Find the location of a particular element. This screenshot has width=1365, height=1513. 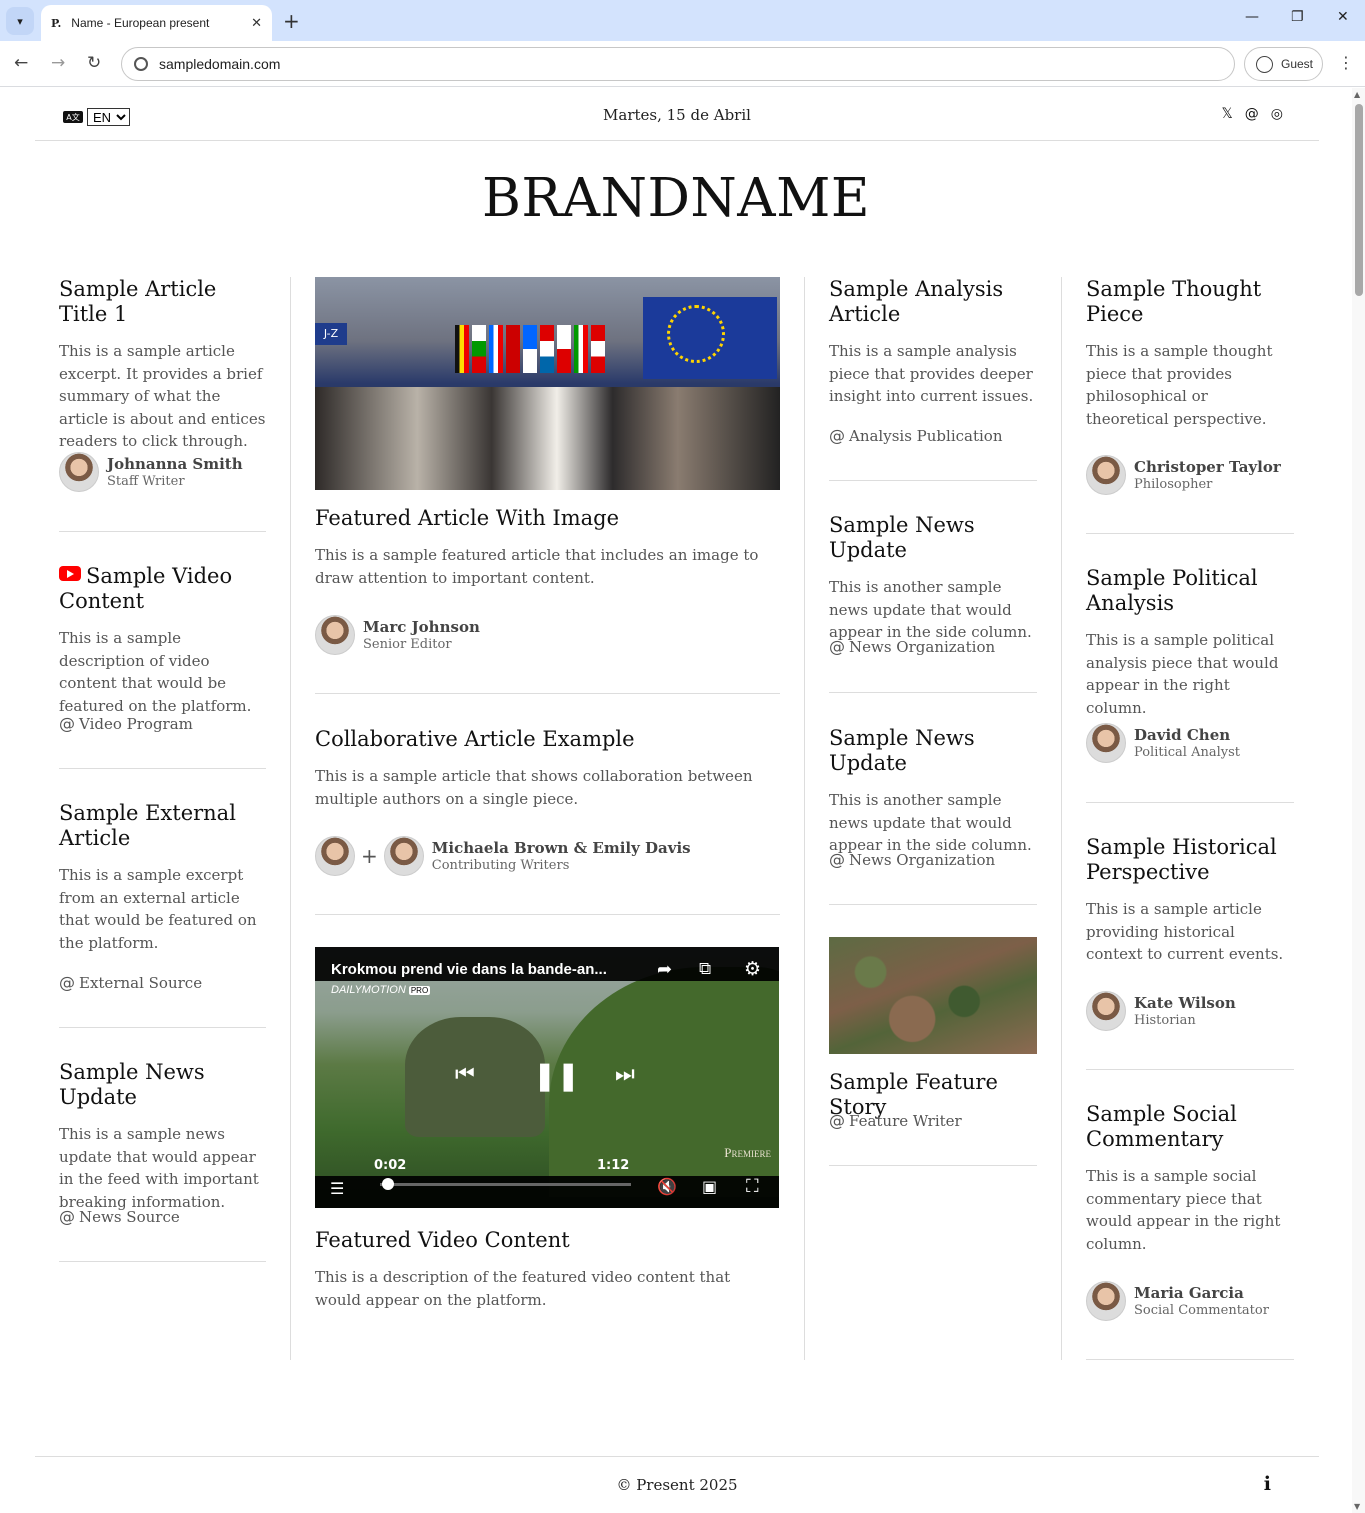

browser-menu-icon: ⋮ is located at coordinates (1346, 62).